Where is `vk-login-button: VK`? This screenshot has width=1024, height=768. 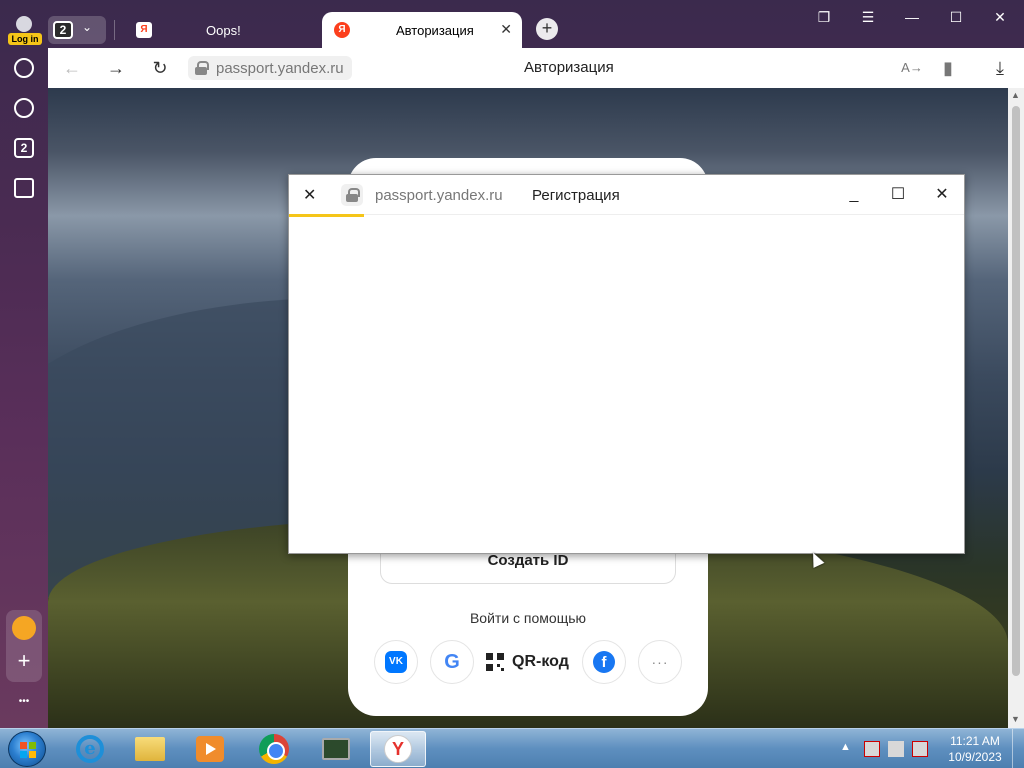
vk-login-button: VK is located at coordinates (396, 662).